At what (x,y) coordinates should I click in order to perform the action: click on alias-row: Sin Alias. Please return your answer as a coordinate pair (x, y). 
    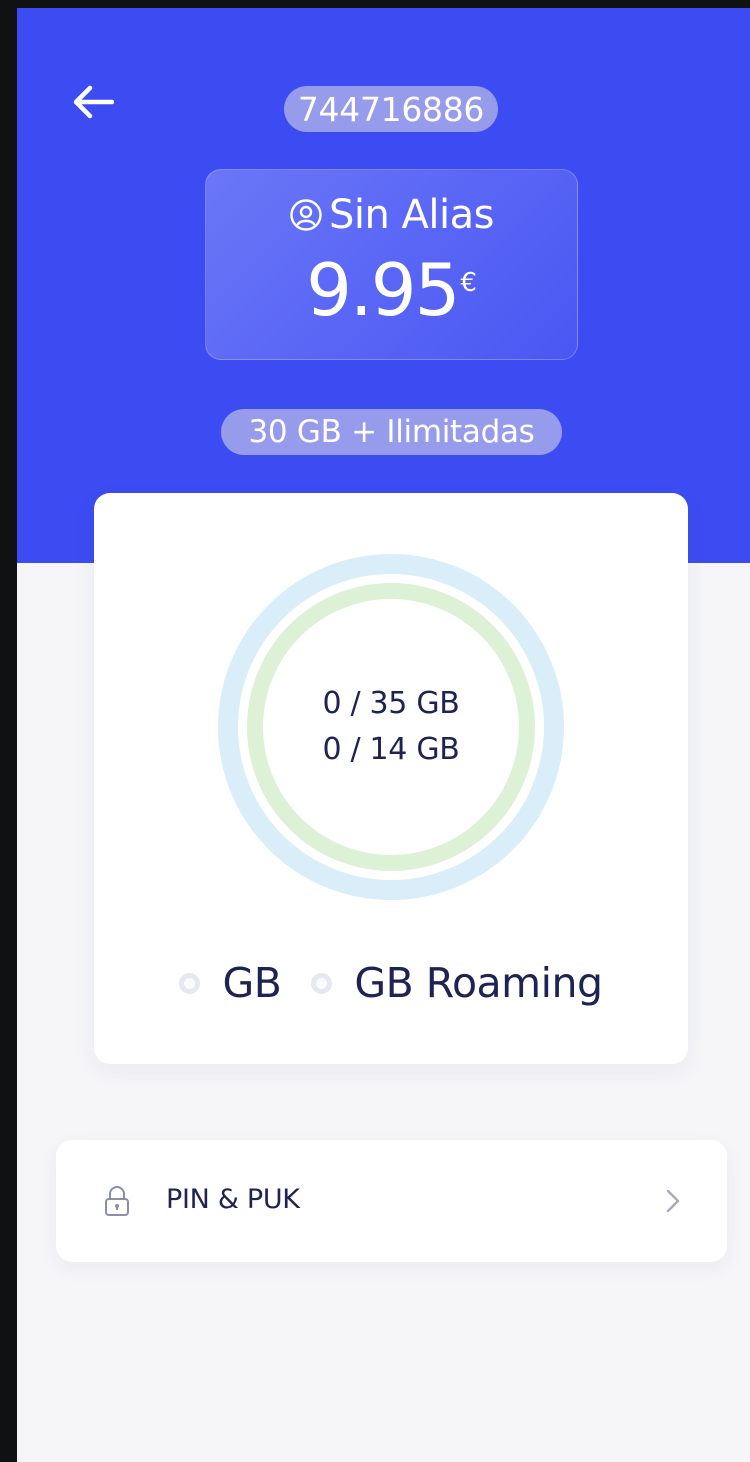
    Looking at the image, I should click on (391, 215).